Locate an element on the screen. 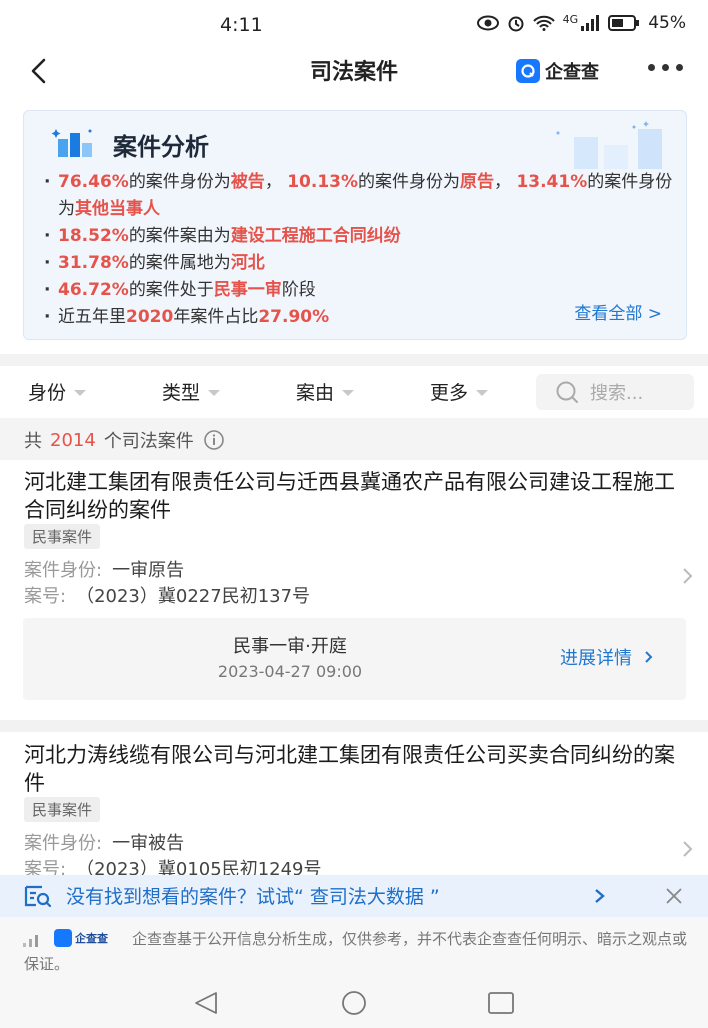 The width and height of the screenshot is (708, 1028). analysis-text: 的案件处于 is located at coordinates (171, 290).